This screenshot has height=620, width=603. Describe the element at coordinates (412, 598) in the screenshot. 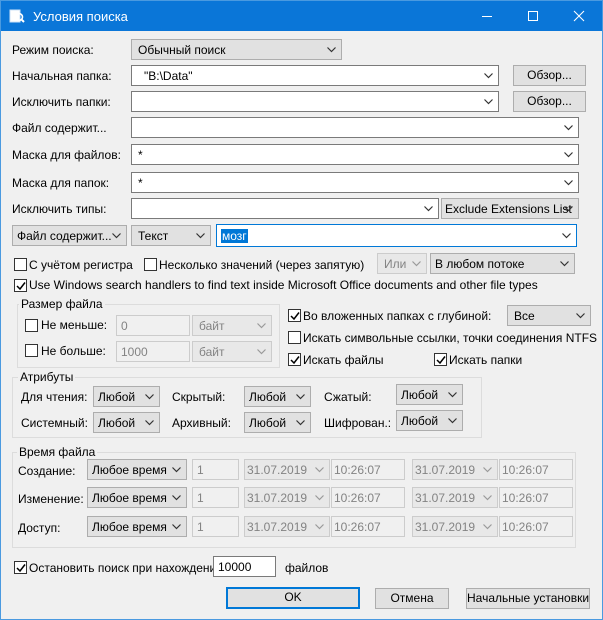

I see `cancel-button: Отмена` at that location.